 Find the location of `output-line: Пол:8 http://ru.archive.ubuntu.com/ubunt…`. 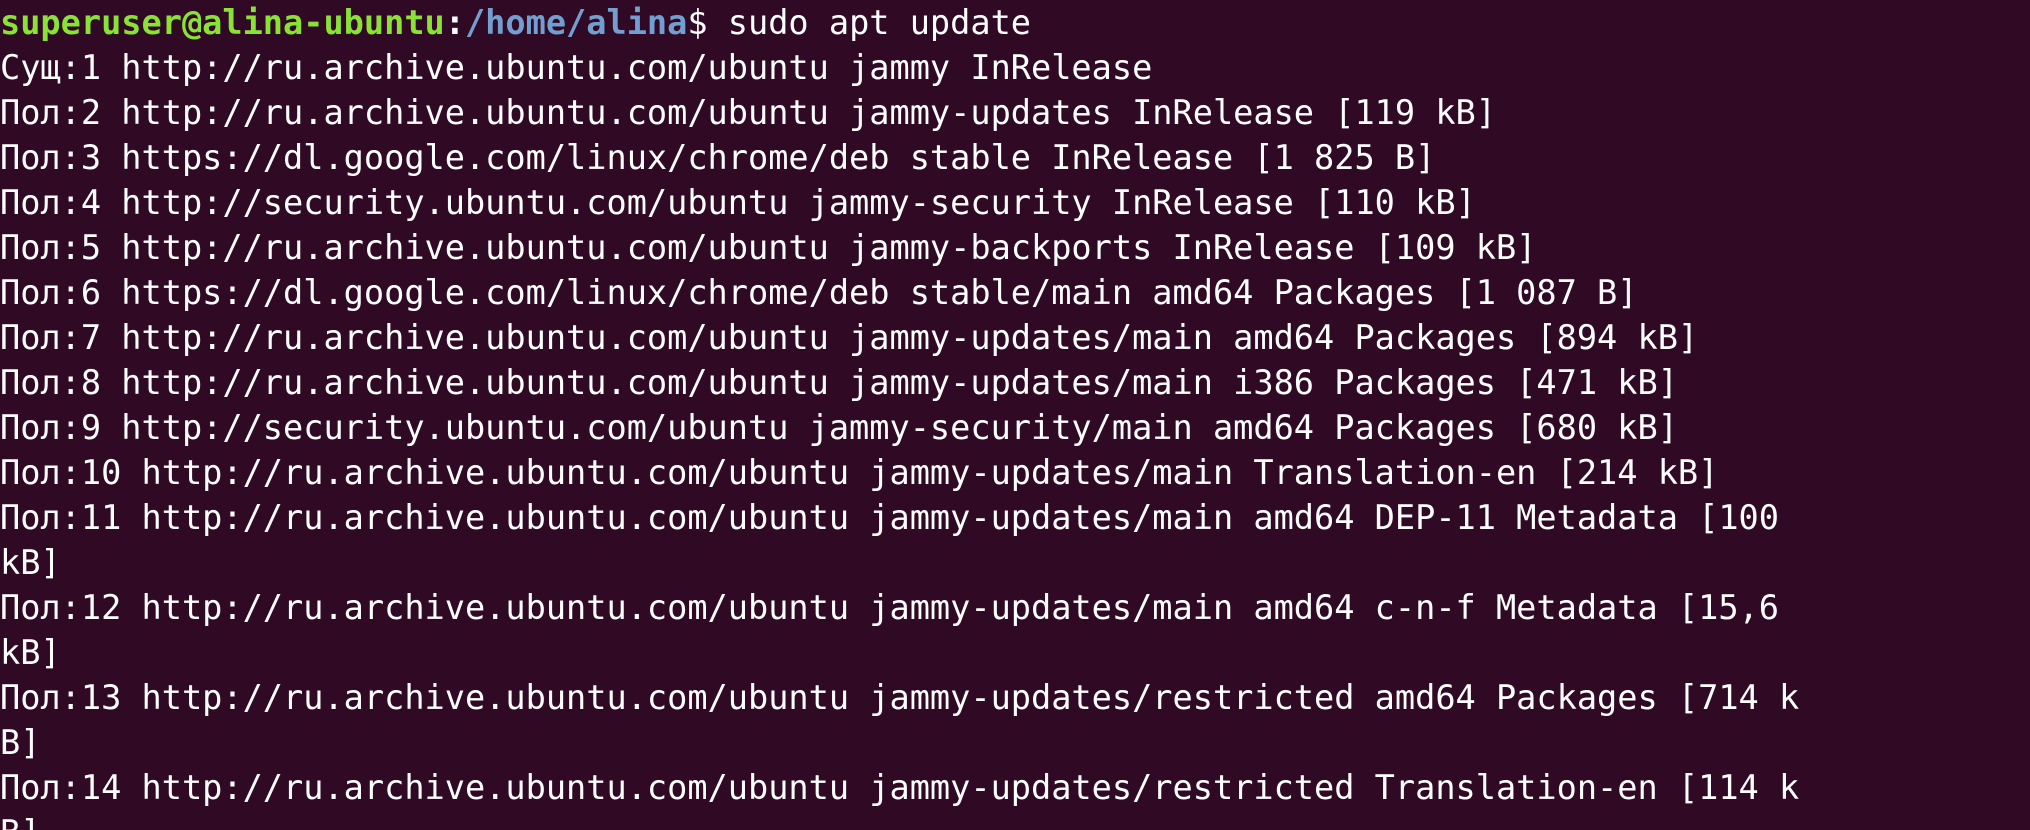

output-line: Пол:8 http://ru.archive.ubuntu.com/ubunt… is located at coordinates (839, 382).